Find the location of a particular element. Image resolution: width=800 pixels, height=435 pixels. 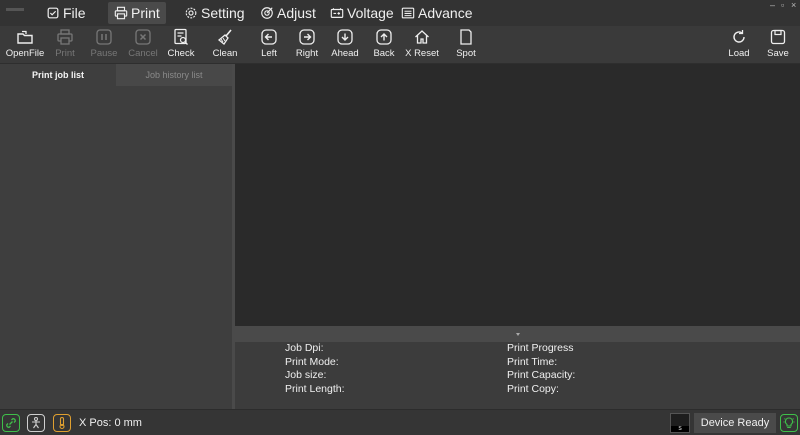

person-icon is located at coordinates (36, 422).